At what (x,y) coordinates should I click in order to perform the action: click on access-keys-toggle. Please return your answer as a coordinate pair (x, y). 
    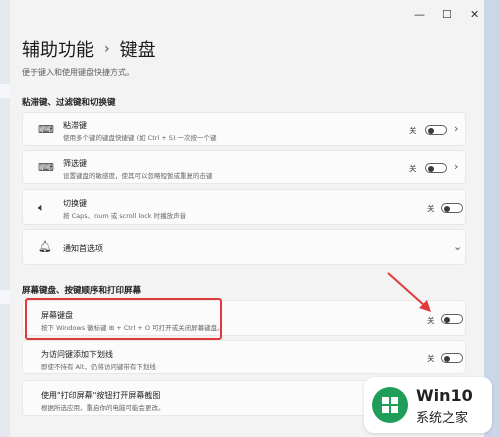
    Looking at the image, I should click on (452, 358).